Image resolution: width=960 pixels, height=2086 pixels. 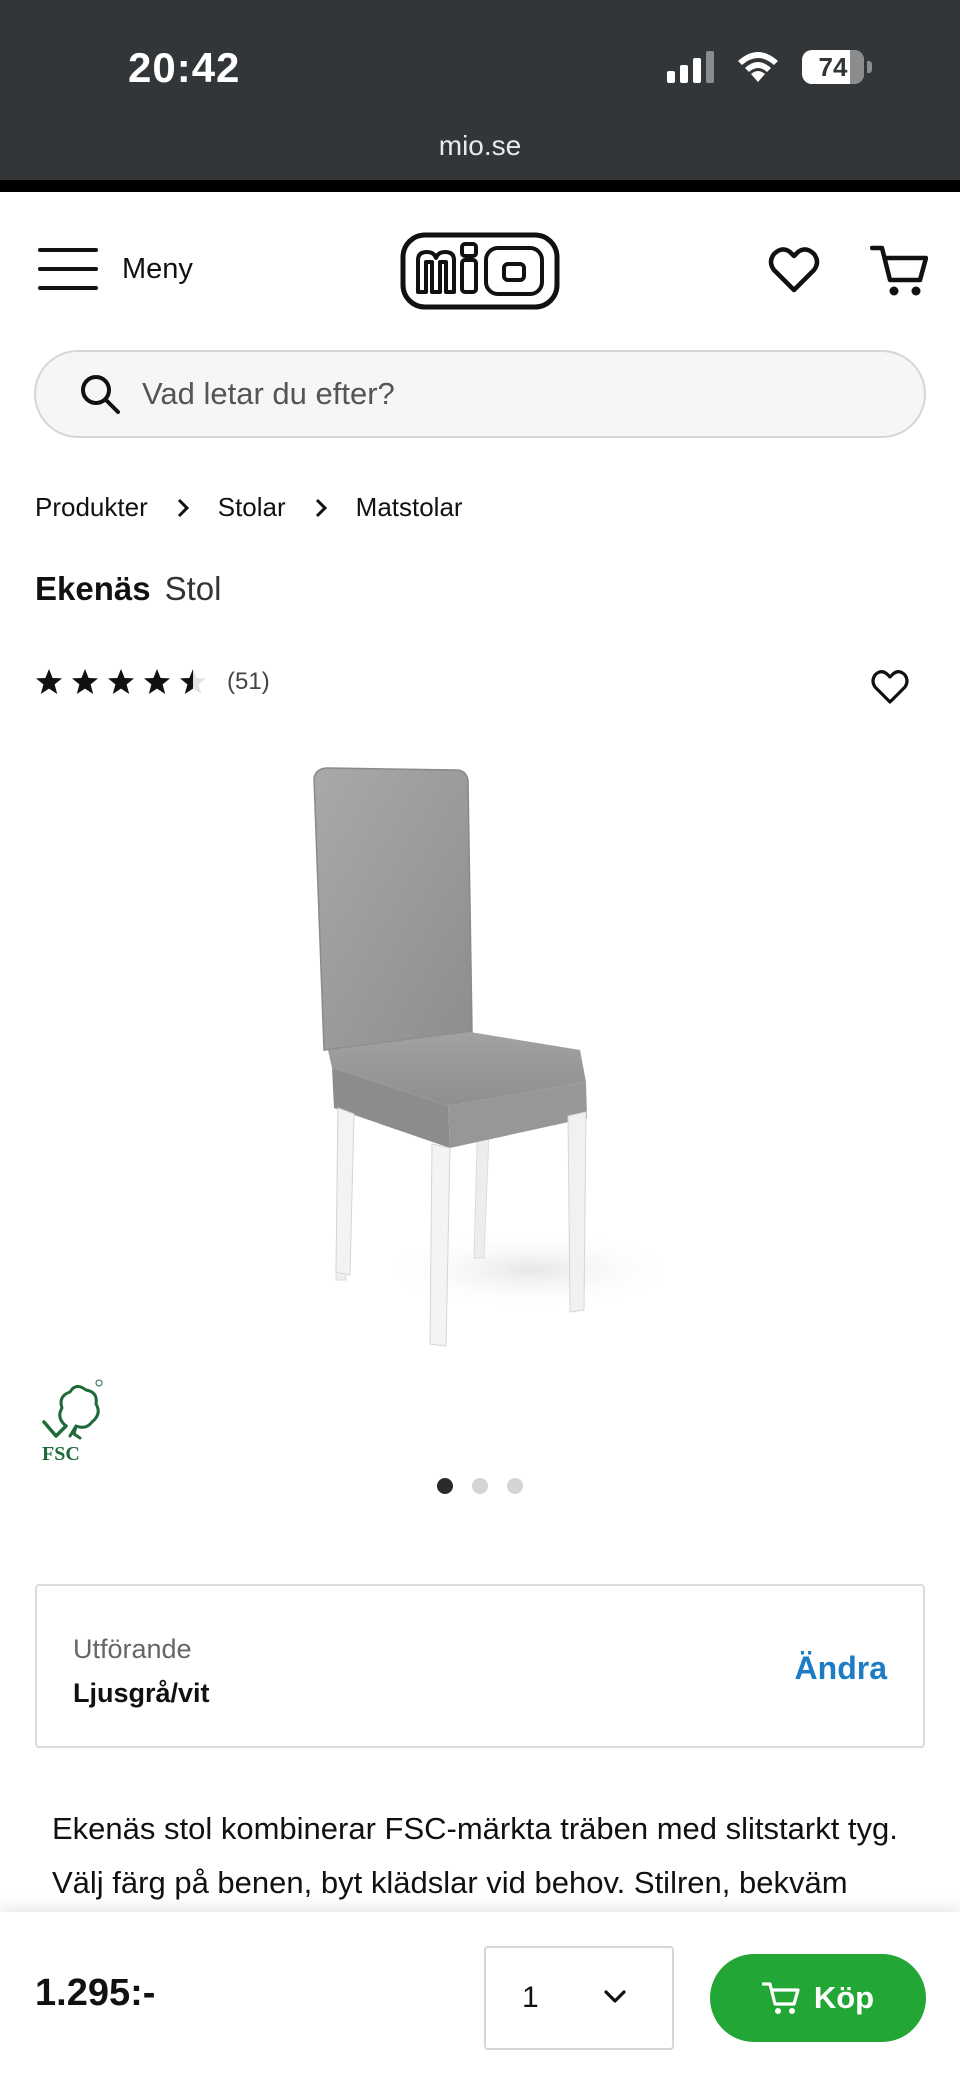 What do you see at coordinates (844, 1997) in the screenshot?
I see `buy-button-label: Köp` at bounding box center [844, 1997].